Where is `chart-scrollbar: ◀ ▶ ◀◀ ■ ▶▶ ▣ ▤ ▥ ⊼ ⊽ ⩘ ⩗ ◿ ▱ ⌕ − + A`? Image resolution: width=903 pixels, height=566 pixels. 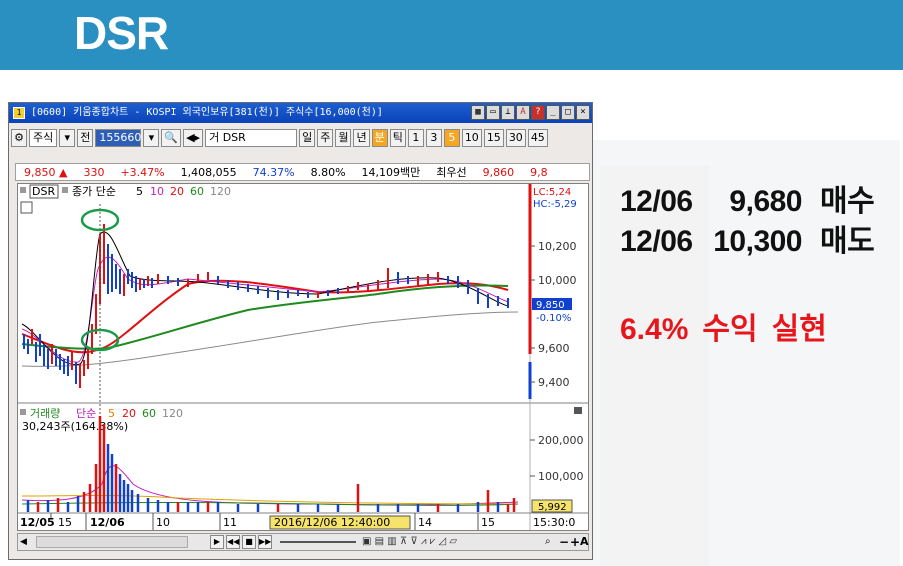
chart-scrollbar: ◀ ▶ ◀◀ ■ ▶▶ ▣ ▤ ▥ ⊼ ⊽ ⩘ ⩗ ◿ ▱ ⌕ − + A is located at coordinates (303, 542).